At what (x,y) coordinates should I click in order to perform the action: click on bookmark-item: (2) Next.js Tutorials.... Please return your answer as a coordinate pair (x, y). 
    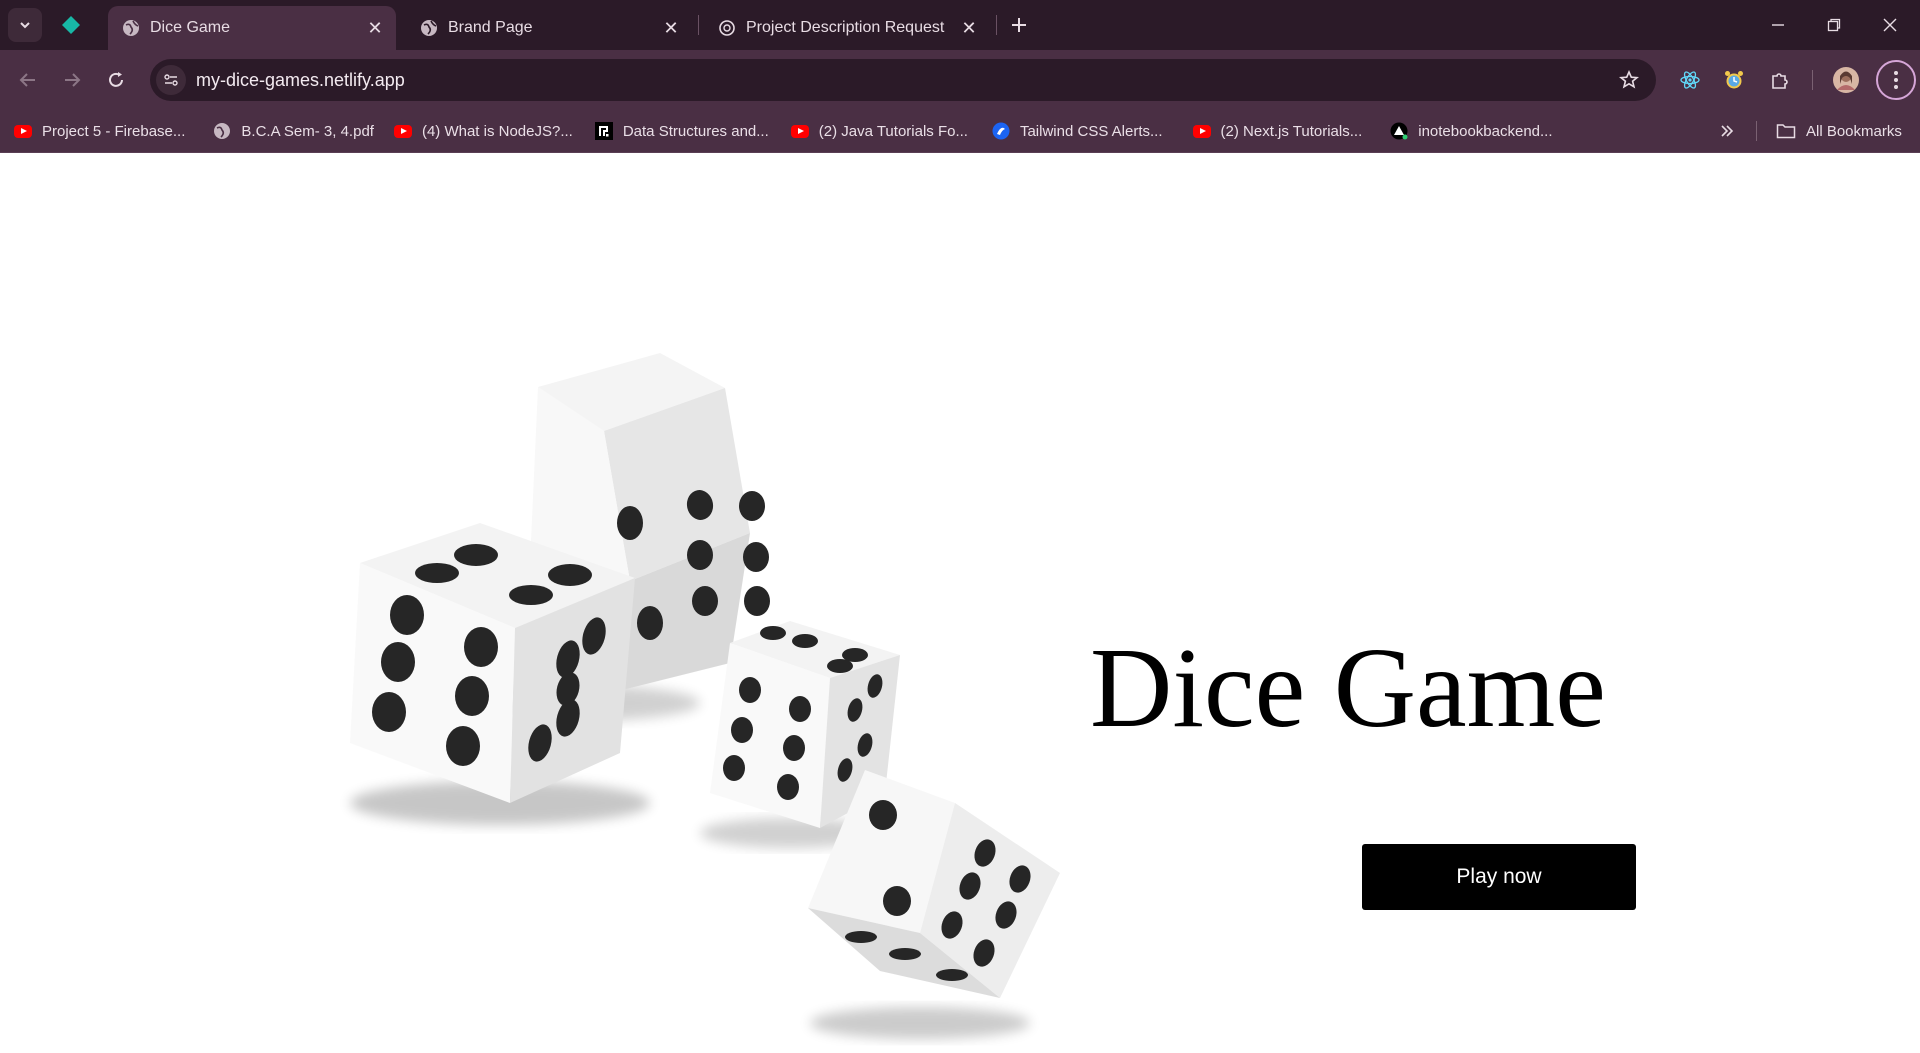
    Looking at the image, I should click on (1277, 131).